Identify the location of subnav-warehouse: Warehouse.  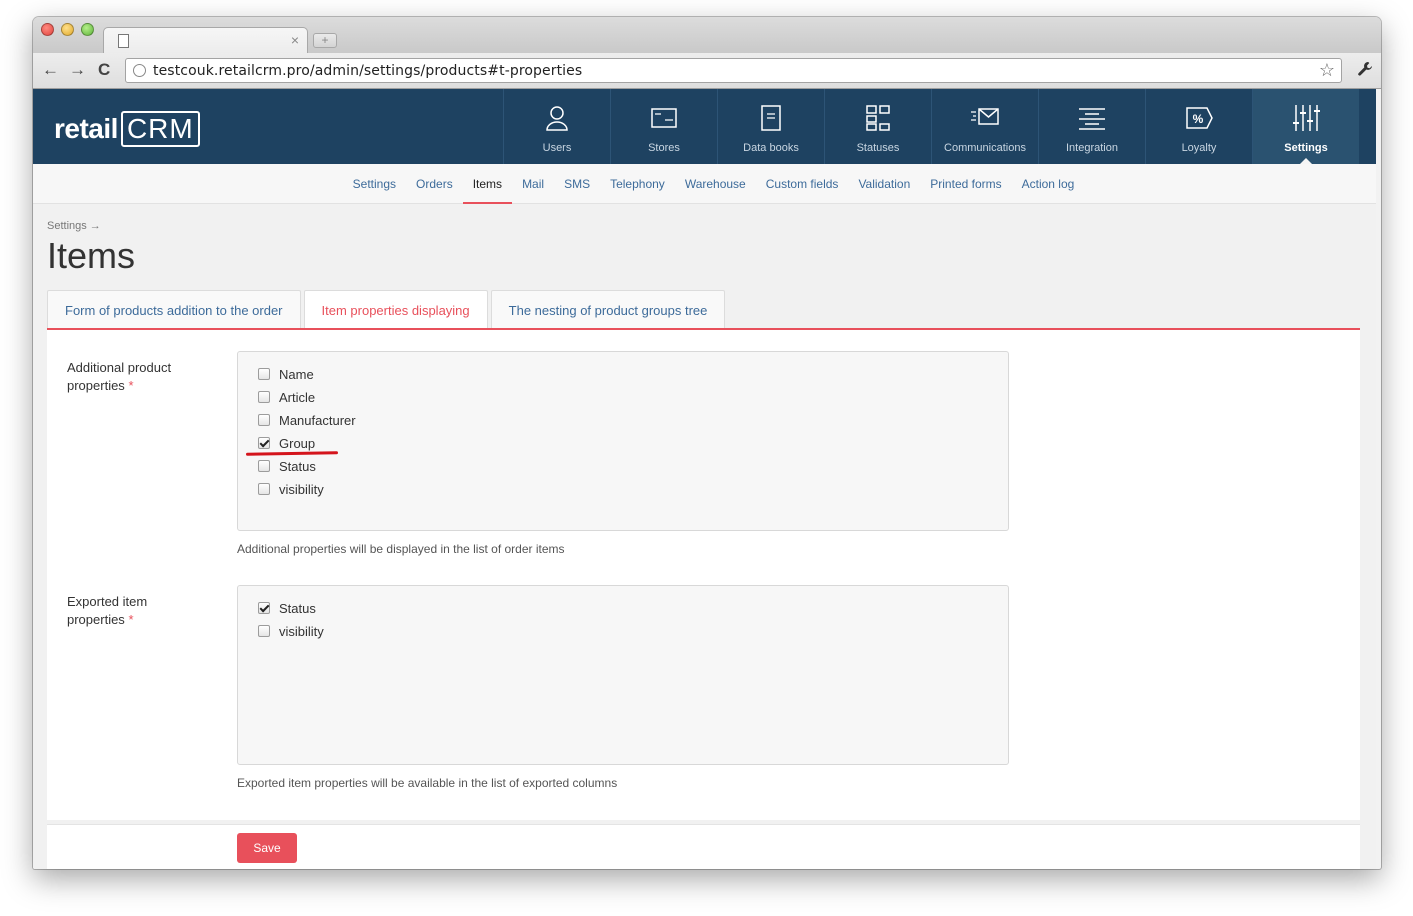
(715, 184).